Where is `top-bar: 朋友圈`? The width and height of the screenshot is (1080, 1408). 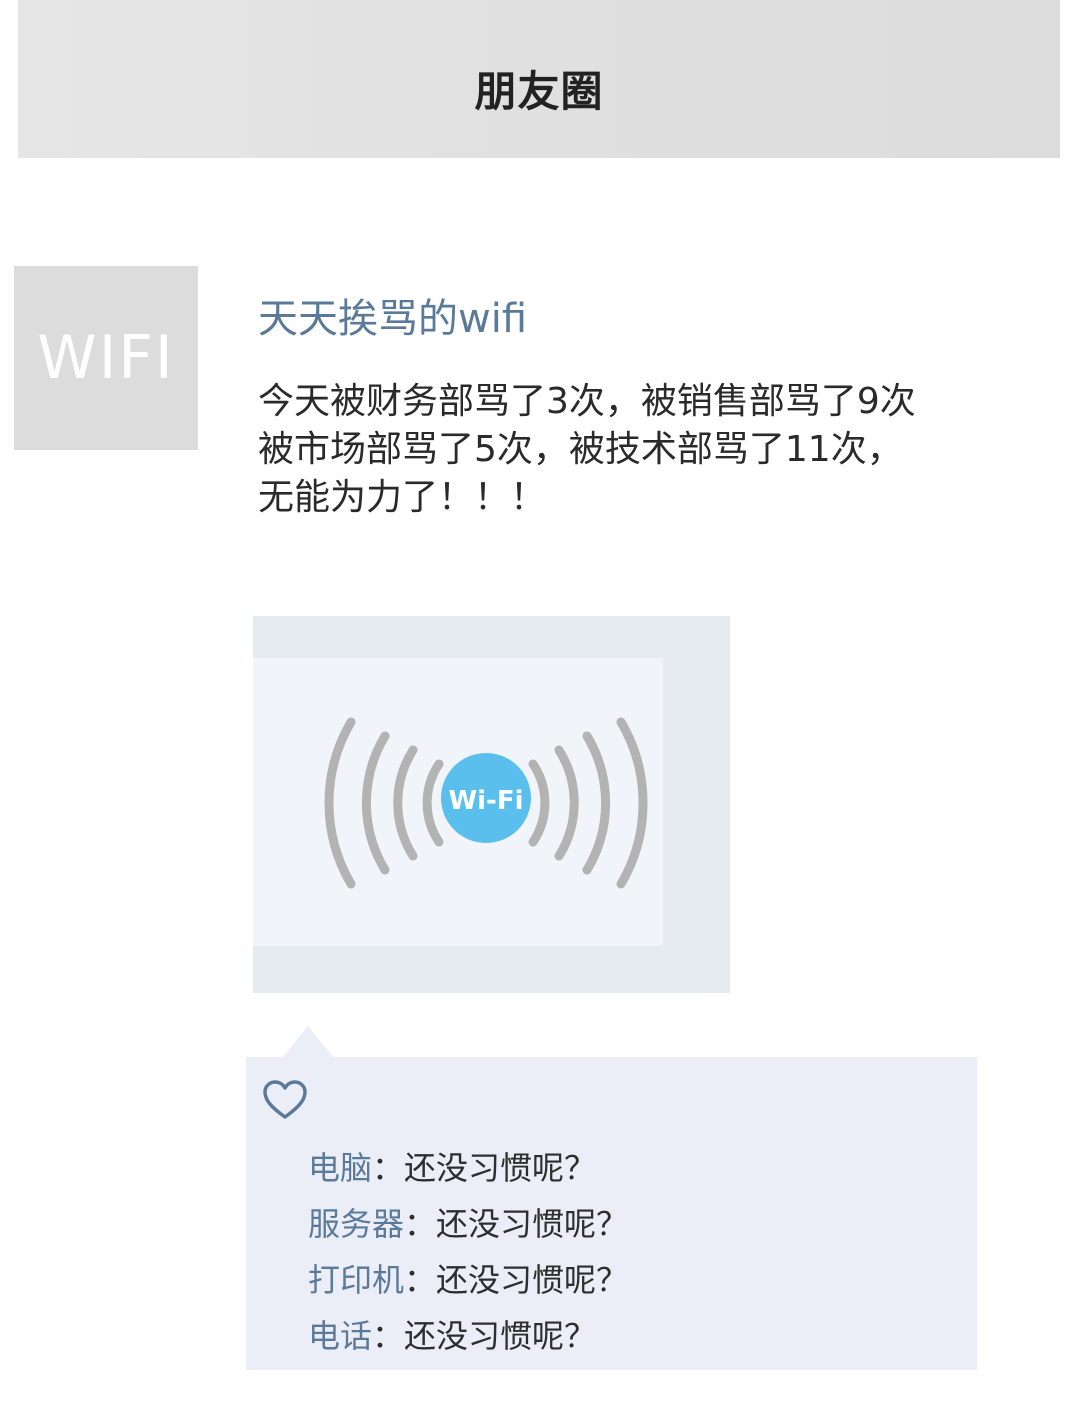 top-bar: 朋友圈 is located at coordinates (539, 79).